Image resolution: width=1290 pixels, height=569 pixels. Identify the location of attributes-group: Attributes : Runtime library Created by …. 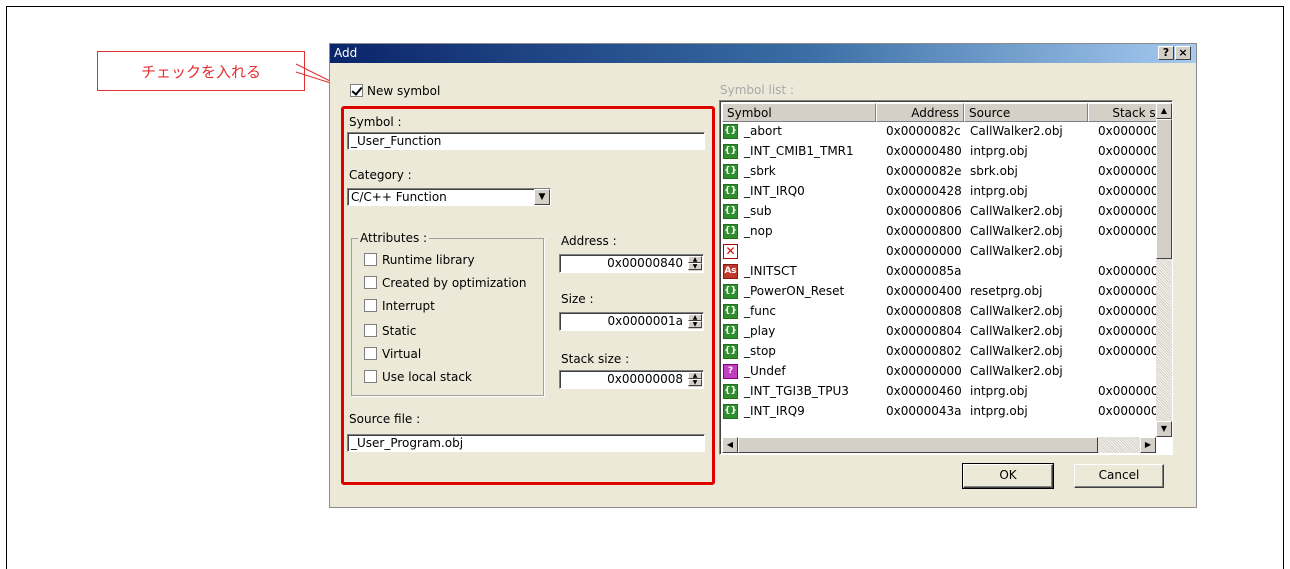
(447, 313).